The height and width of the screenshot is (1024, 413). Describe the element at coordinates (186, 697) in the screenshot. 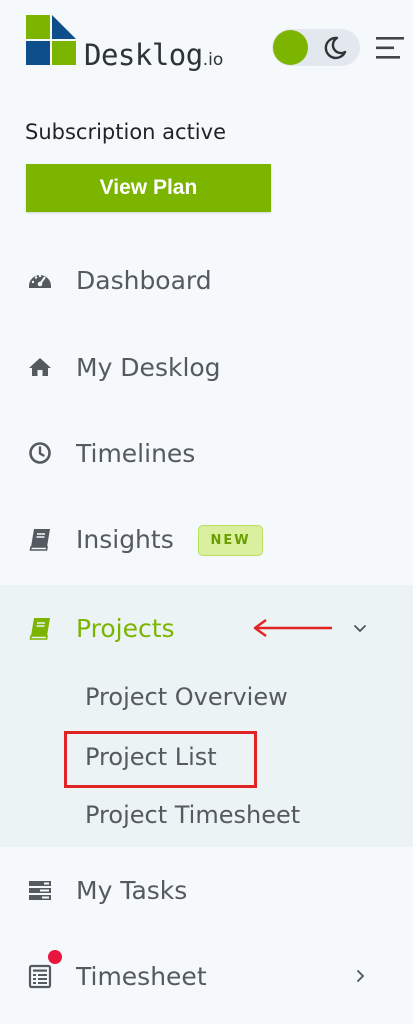

I see `sub-item-project-overview: Project Overview` at that location.